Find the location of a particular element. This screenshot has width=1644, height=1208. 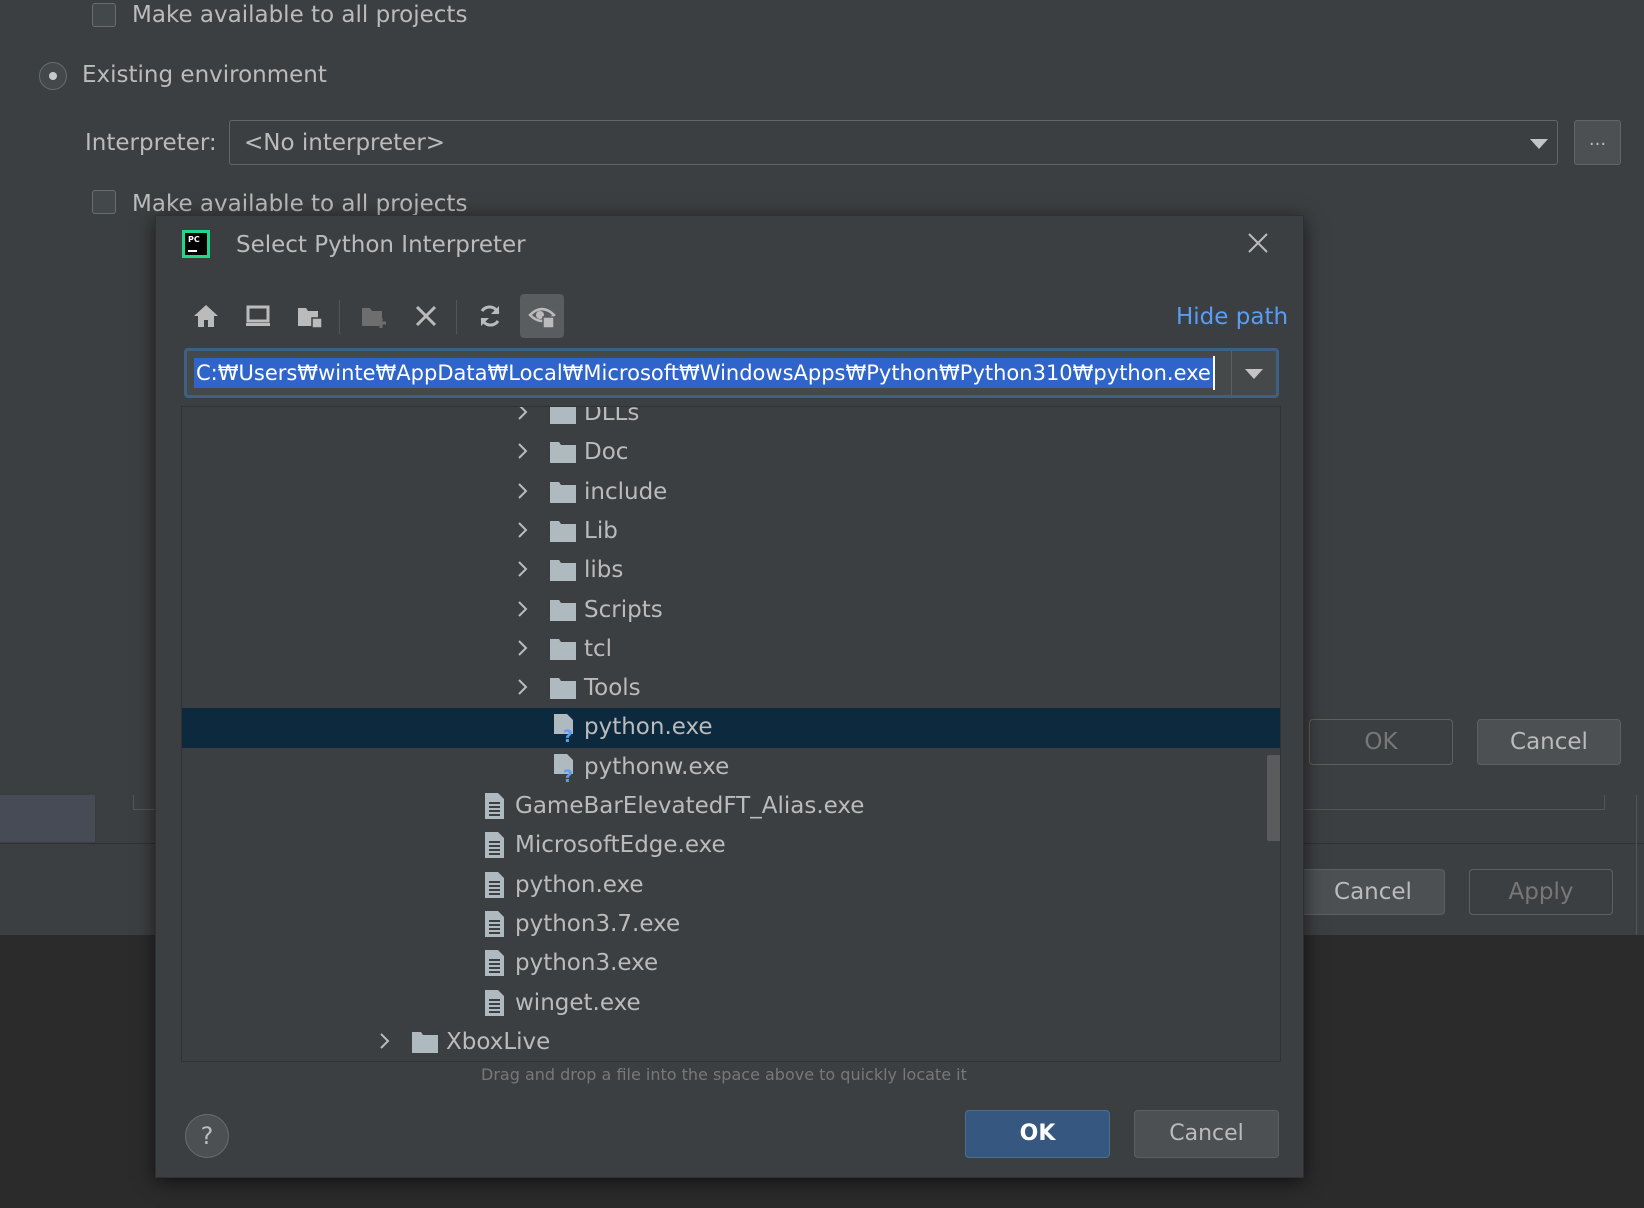

close-icon is located at coordinates (1258, 243).